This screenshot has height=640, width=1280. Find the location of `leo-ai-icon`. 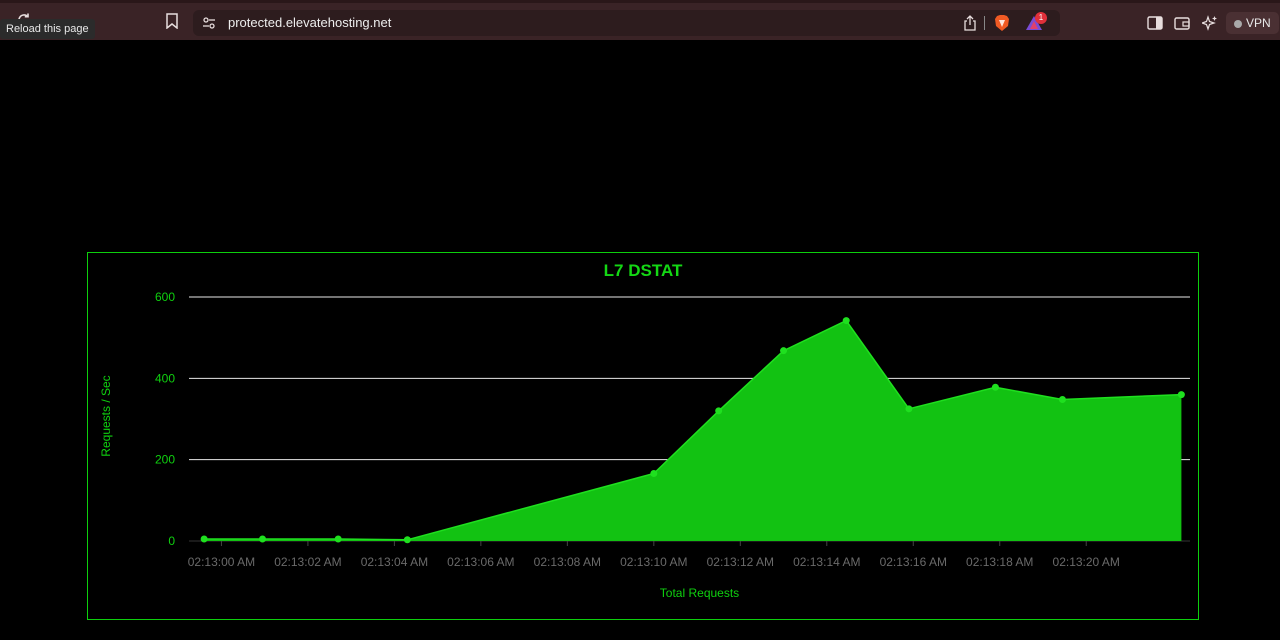

leo-ai-icon is located at coordinates (1210, 23).